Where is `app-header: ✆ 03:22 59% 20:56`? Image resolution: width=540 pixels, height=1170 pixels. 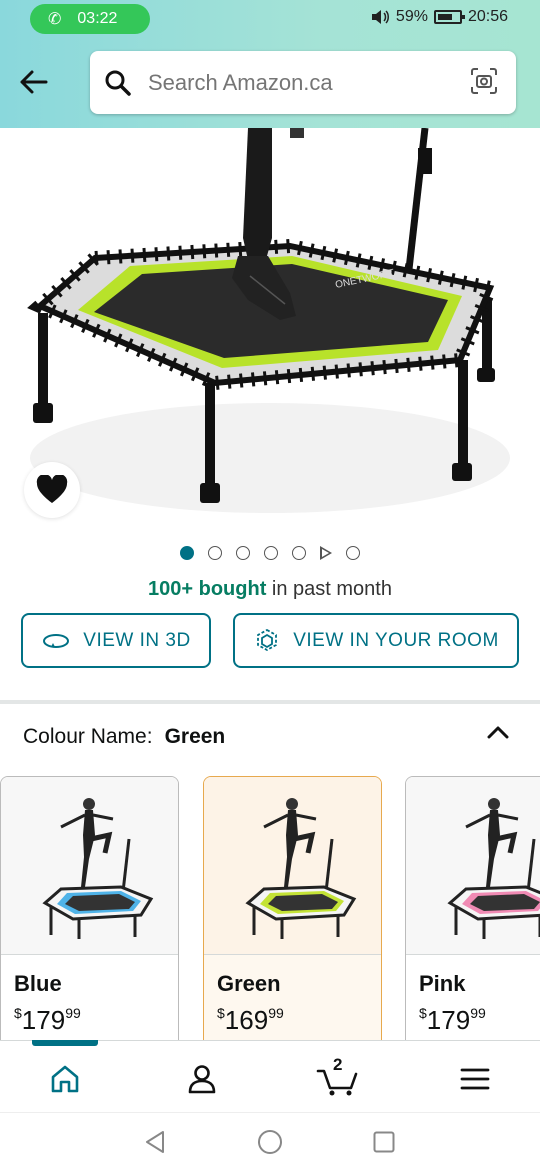
app-header: ✆ 03:22 59% 20:56 is located at coordinates (270, 64).